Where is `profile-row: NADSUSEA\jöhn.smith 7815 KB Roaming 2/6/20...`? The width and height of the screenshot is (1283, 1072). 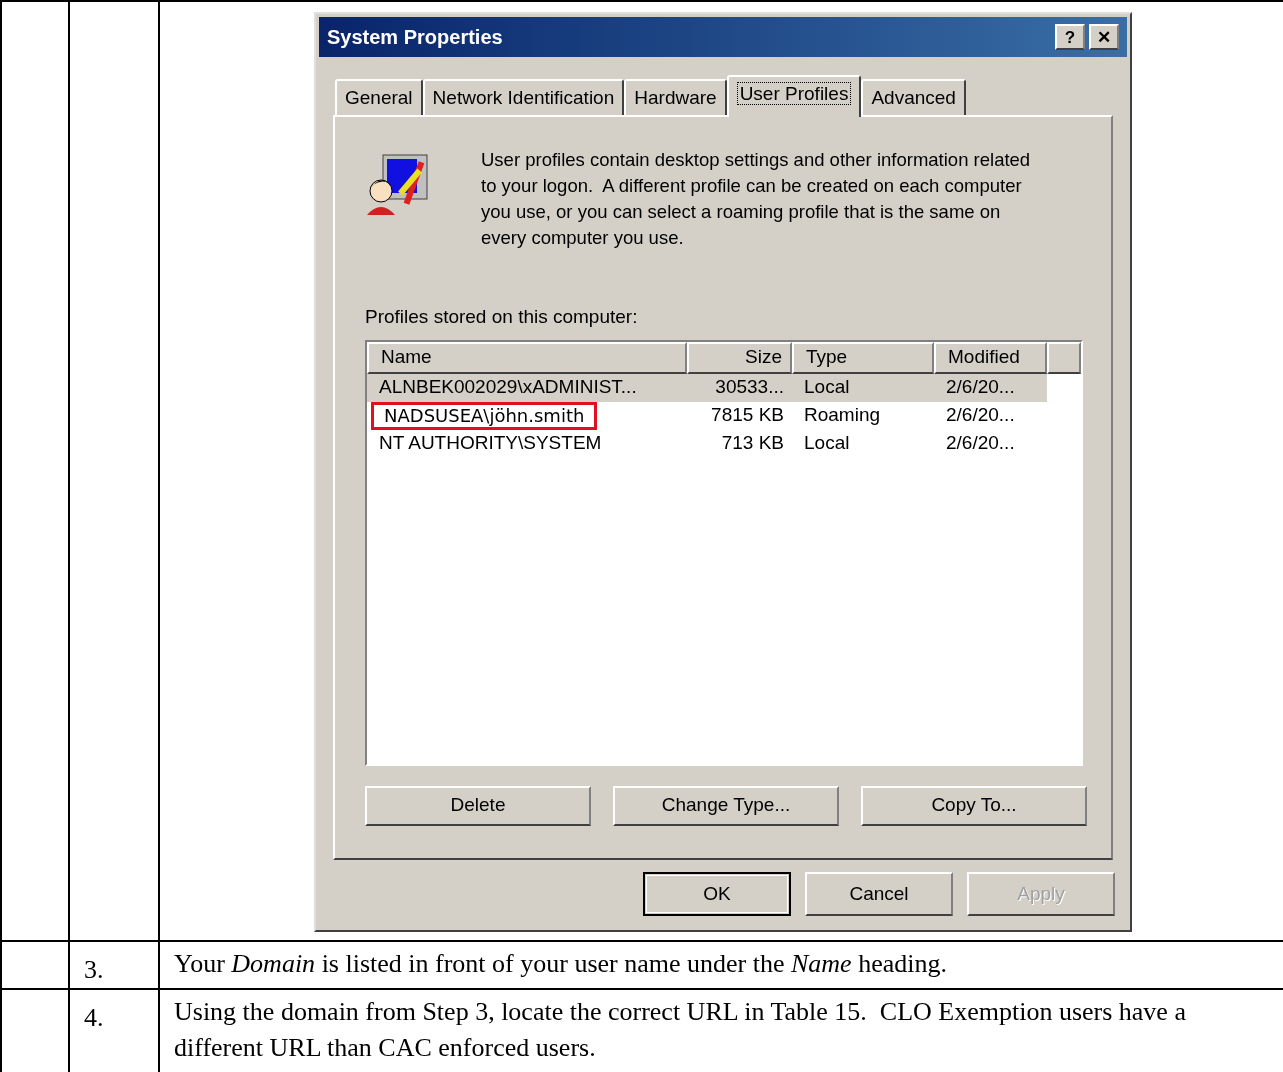
profile-row: NADSUSEA\jöhn.smith 7815 KB Roaming 2/6/20... is located at coordinates (707, 415).